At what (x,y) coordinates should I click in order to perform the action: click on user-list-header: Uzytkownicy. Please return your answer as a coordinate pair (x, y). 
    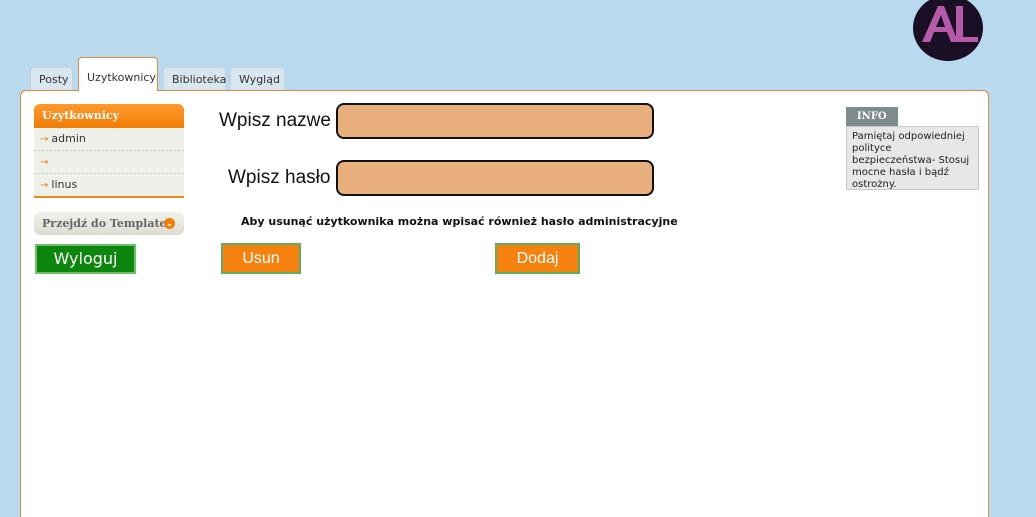
    Looking at the image, I should click on (109, 116).